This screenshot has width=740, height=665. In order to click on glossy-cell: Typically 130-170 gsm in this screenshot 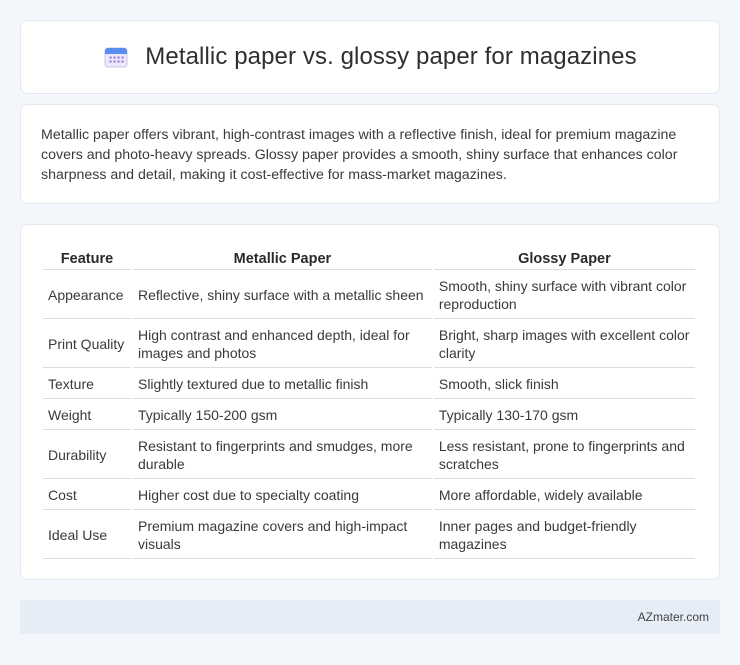, I will do `click(564, 415)`.